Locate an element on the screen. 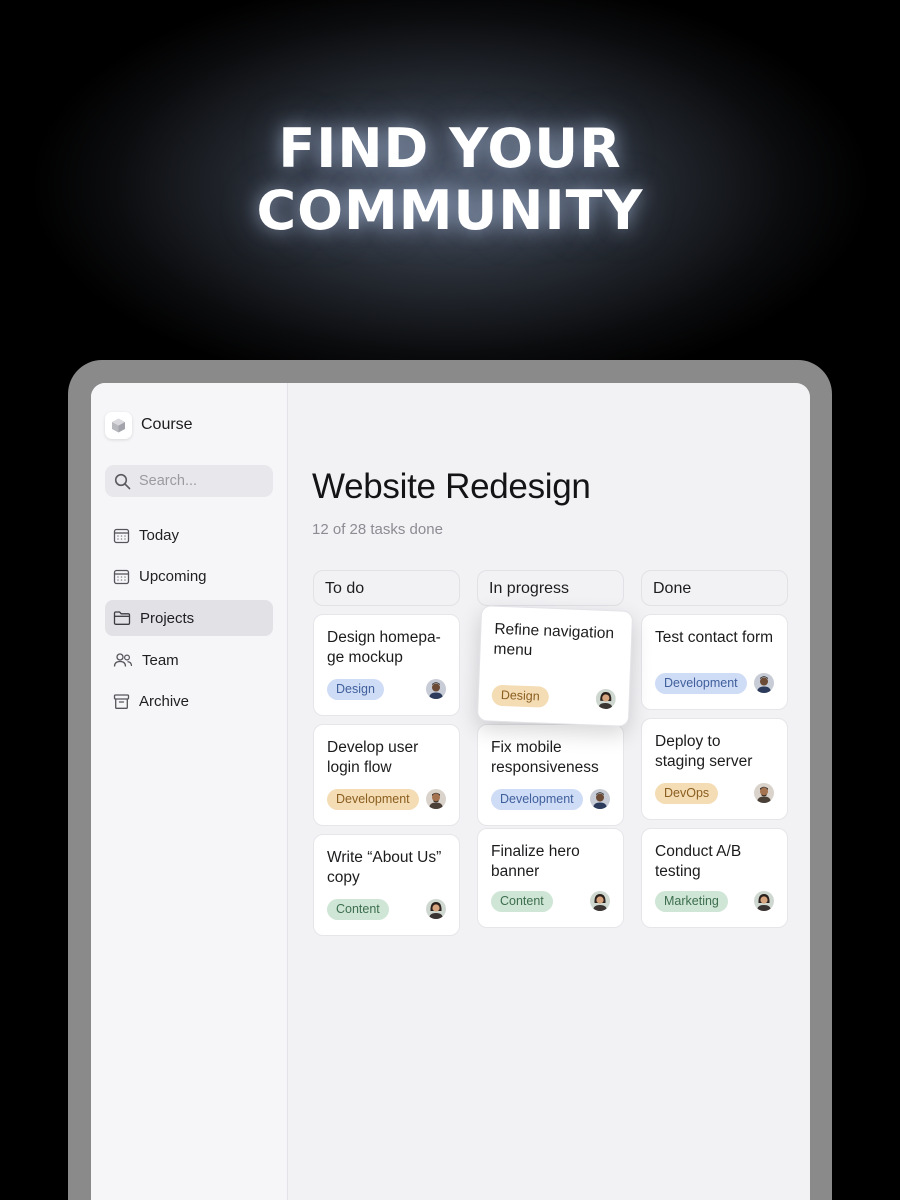 The width and height of the screenshot is (900, 1200). task-card: Design homepa-ge mockup Design is located at coordinates (386, 665).